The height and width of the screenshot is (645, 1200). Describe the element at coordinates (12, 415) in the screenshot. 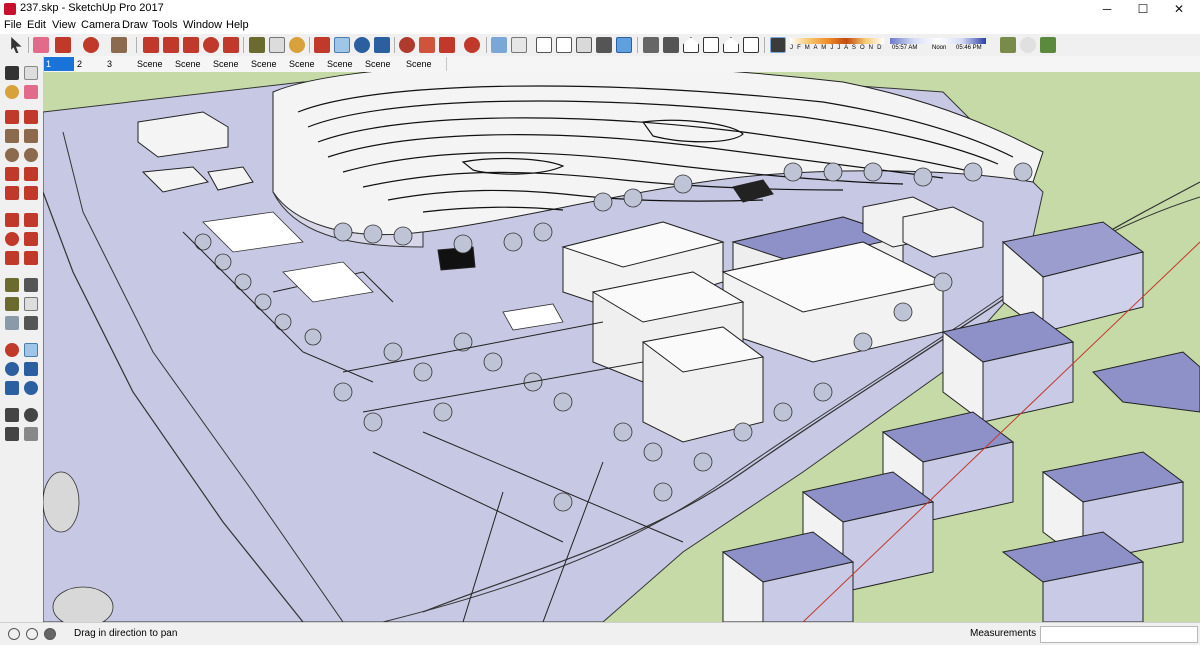

I see `position-camera-icon` at that location.